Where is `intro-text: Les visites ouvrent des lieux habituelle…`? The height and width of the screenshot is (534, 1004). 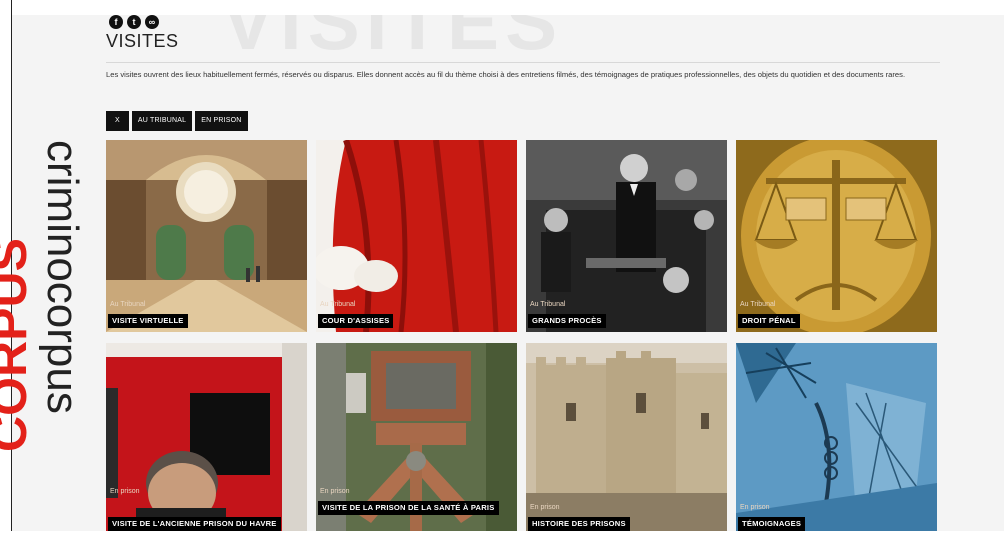
intro-text: Les visites ouvrent des lieux habituelle… is located at coordinates (506, 74).